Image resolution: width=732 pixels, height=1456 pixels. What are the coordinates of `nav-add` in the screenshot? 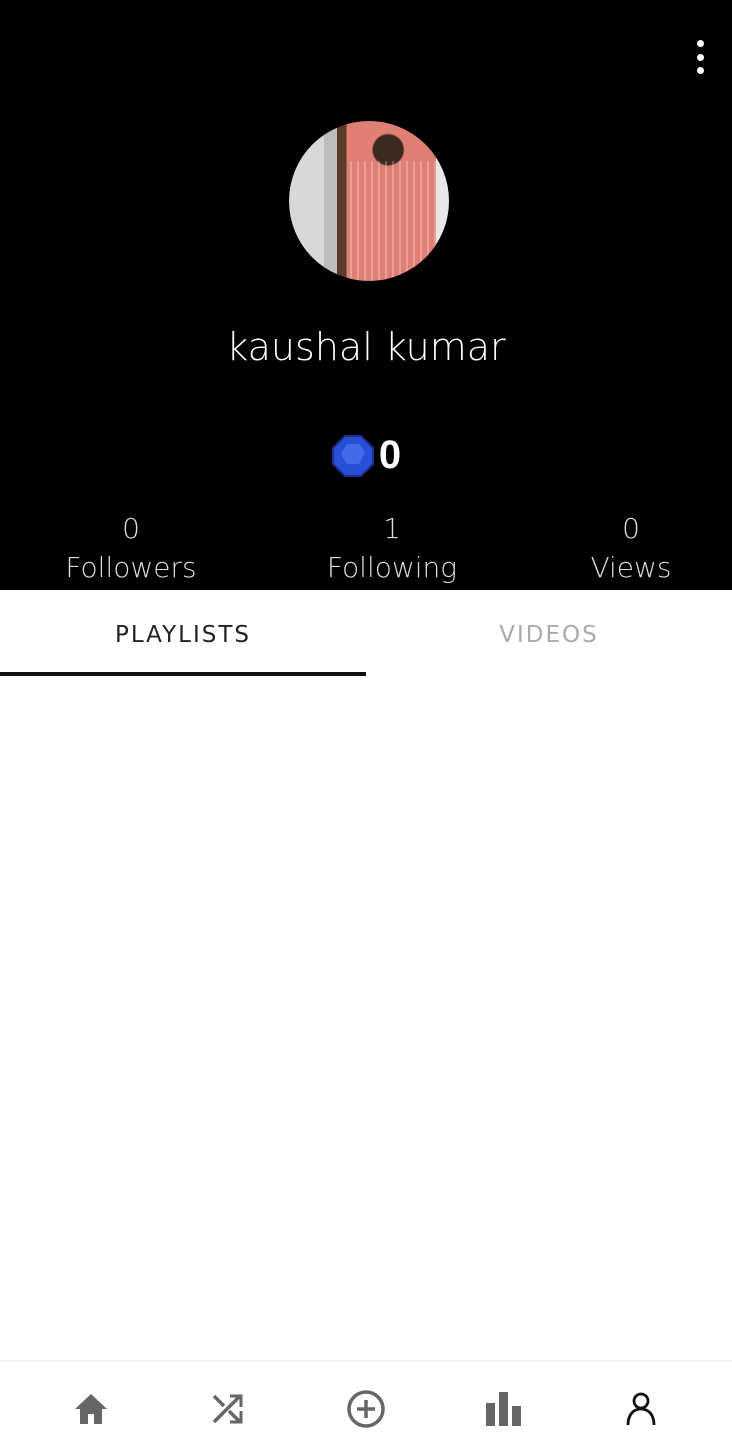 It's located at (366, 1409).